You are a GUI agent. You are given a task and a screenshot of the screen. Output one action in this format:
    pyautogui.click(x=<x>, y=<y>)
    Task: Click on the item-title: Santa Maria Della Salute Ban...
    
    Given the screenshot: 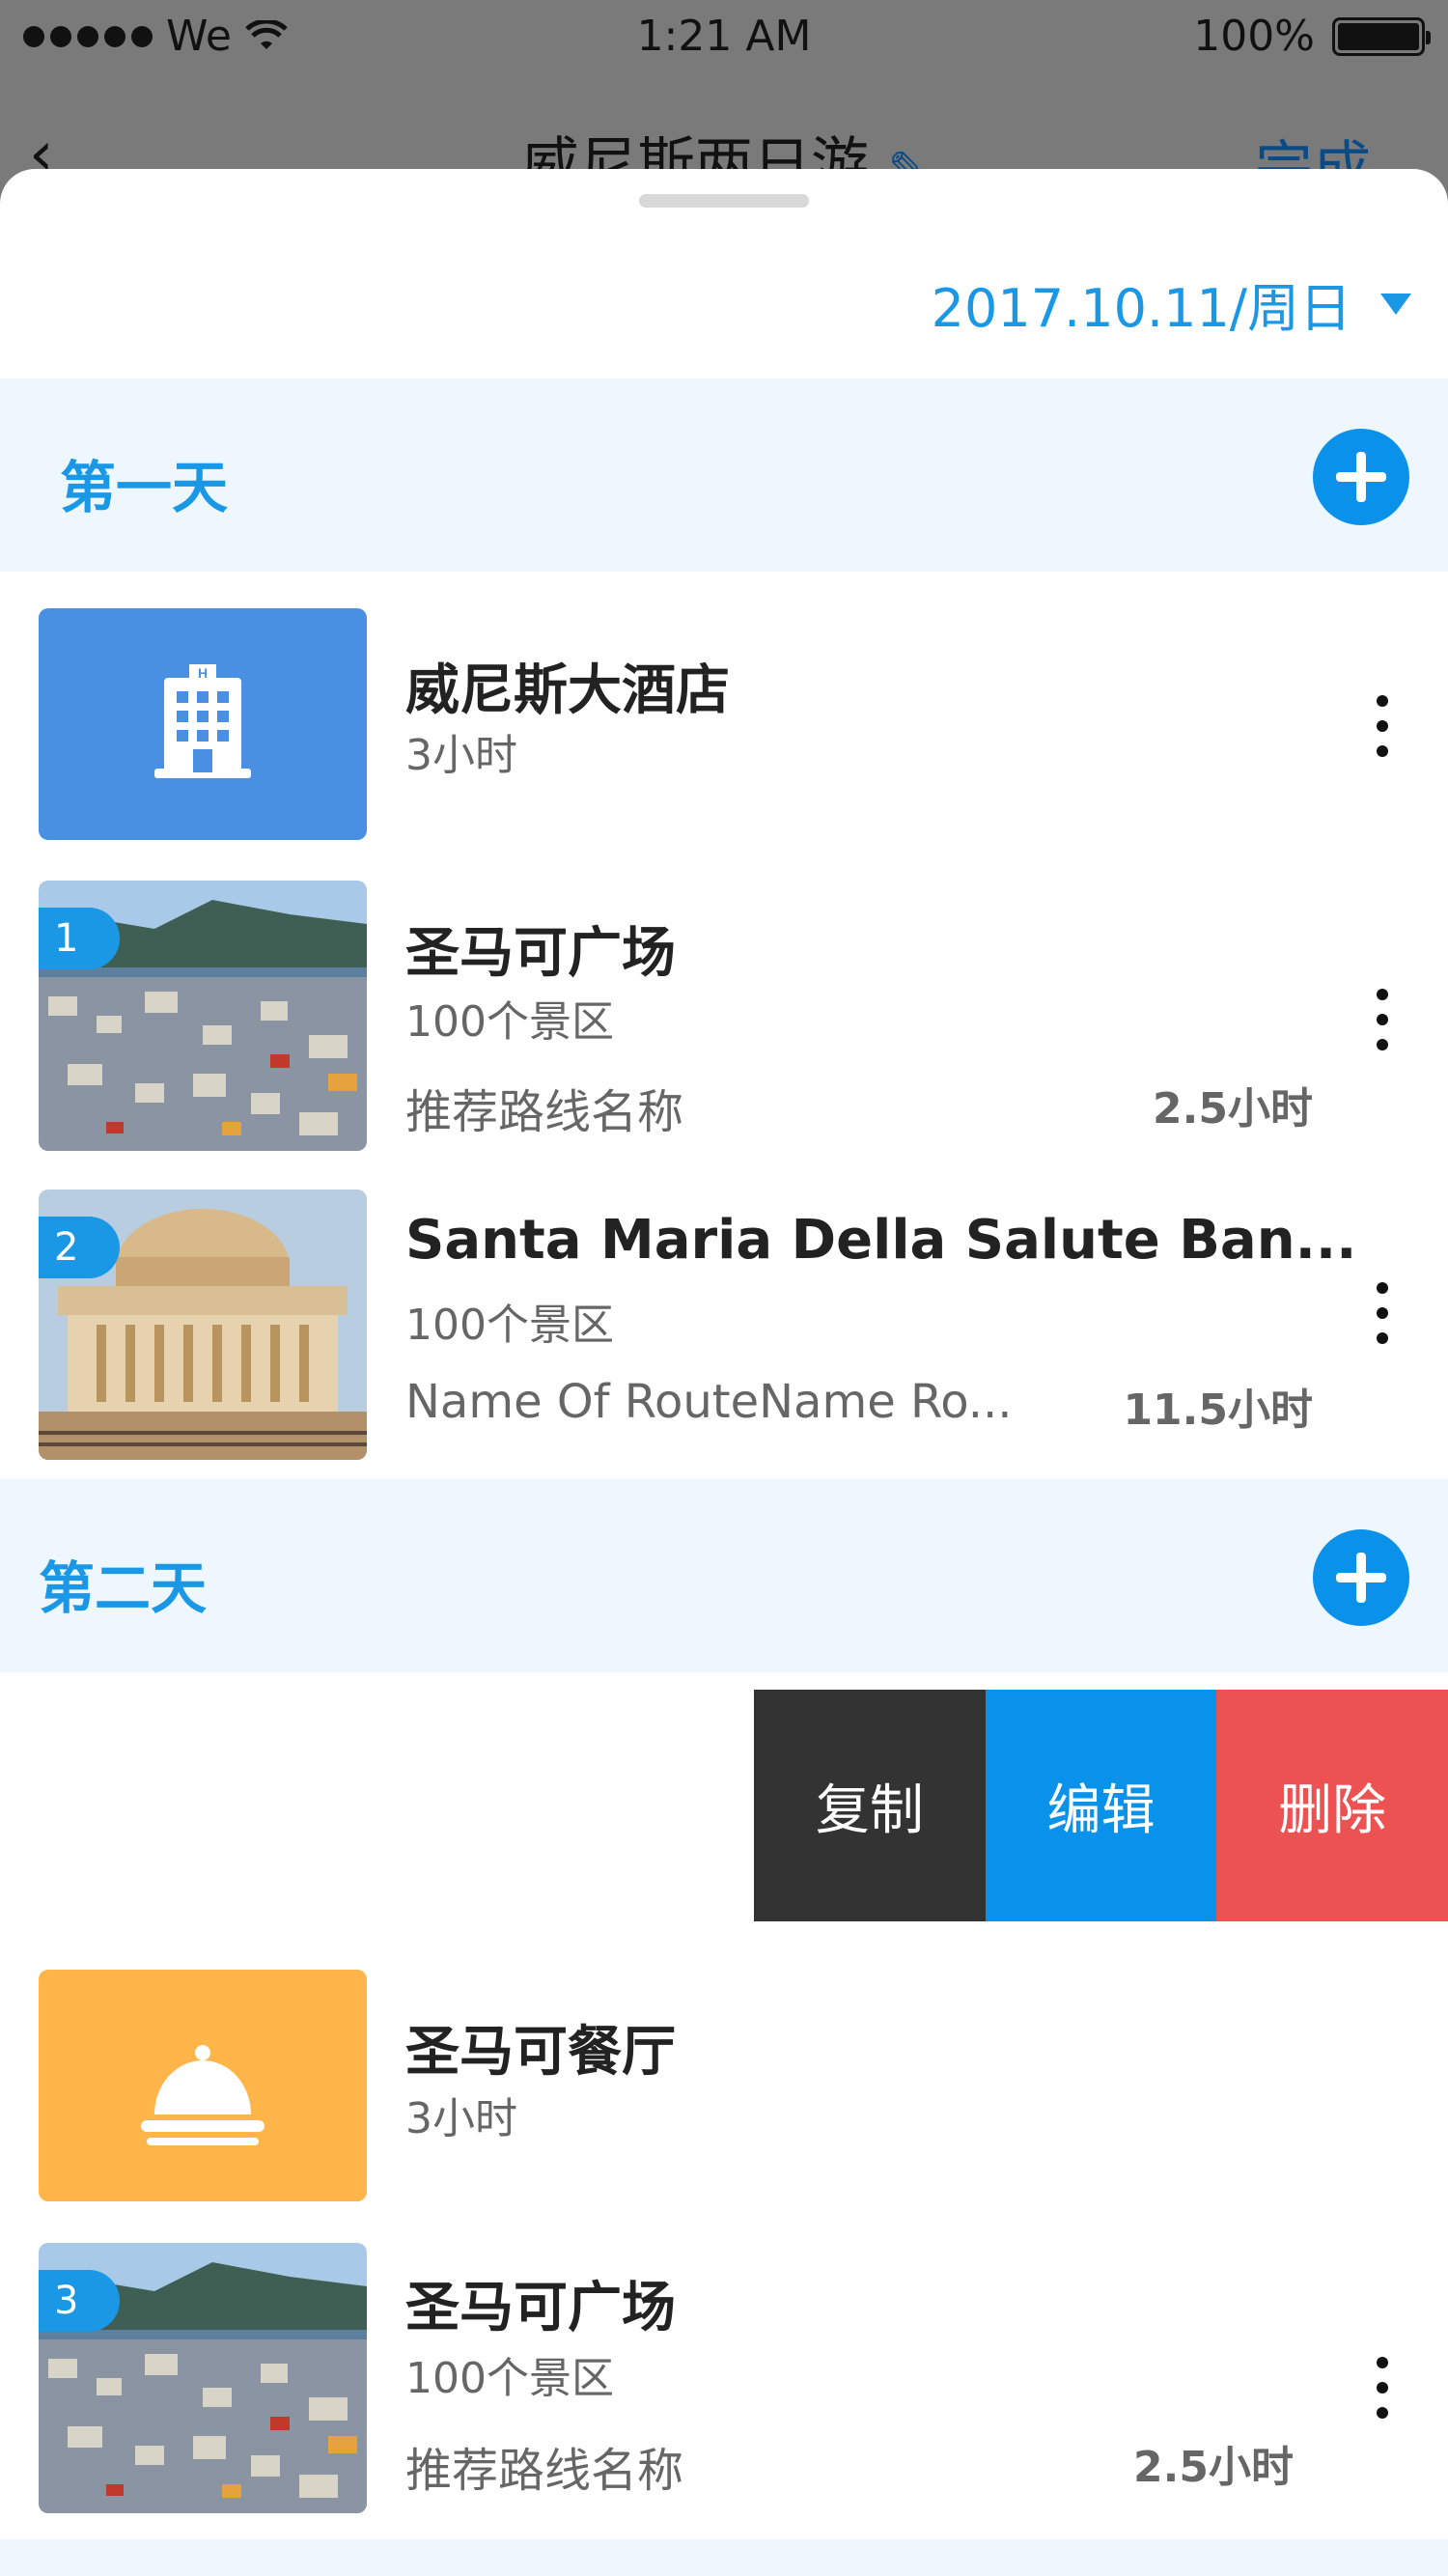 What is the action you would take?
    pyautogui.click(x=881, y=1241)
    